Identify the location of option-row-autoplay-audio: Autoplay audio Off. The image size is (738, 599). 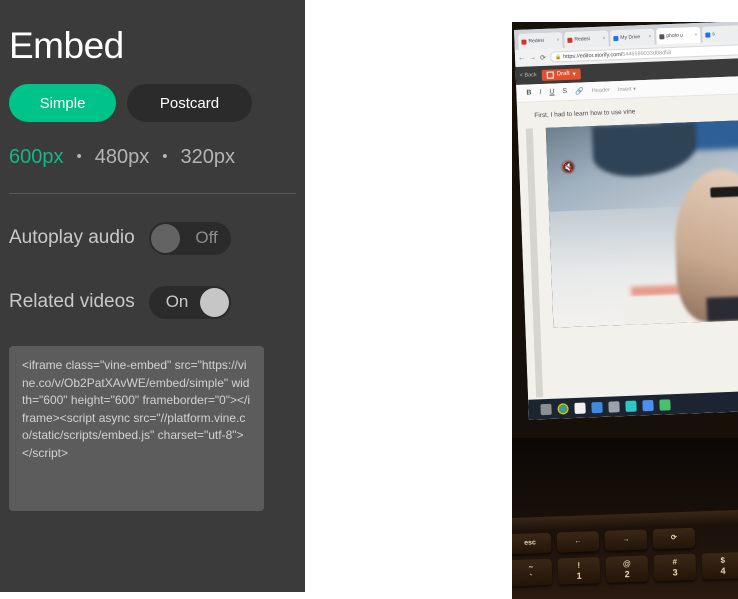
(152, 238).